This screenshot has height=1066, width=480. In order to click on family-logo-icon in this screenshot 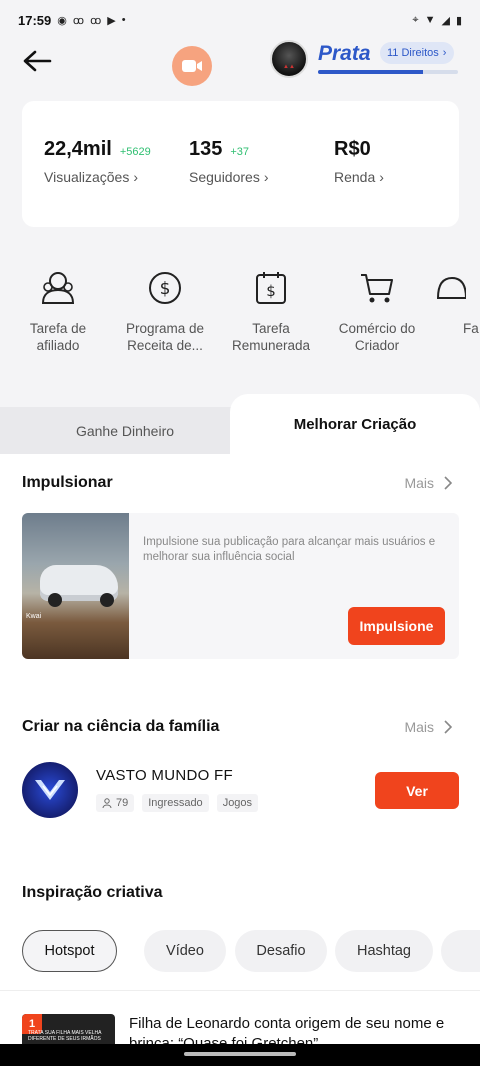, I will do `click(50, 790)`.